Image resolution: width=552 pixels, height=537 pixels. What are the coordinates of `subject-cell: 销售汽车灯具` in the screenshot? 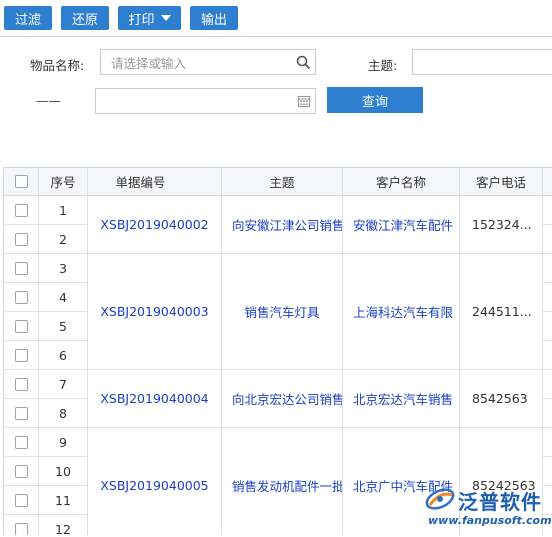 It's located at (282, 312).